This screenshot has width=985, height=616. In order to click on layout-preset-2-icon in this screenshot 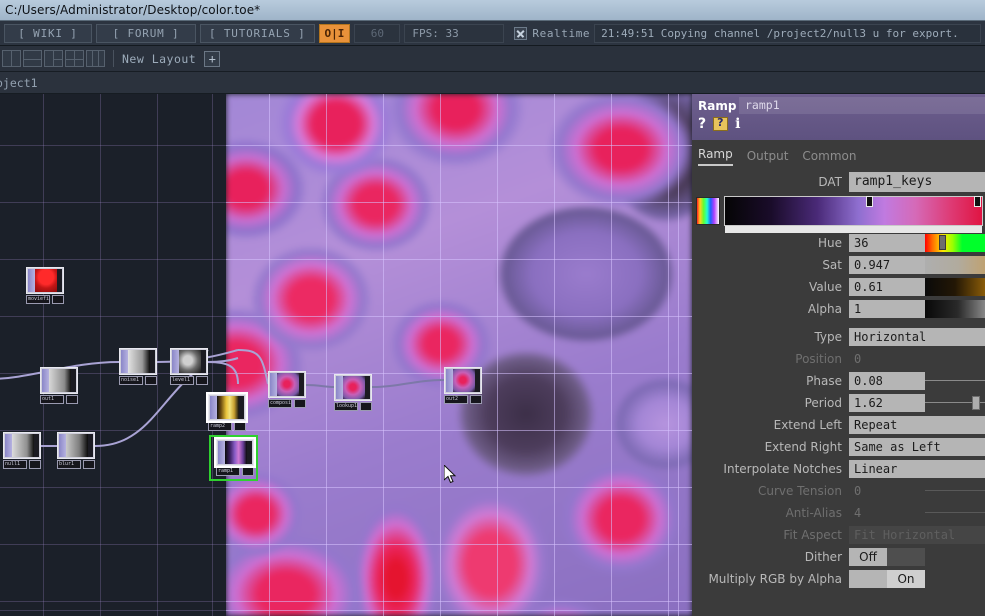, I will do `click(32, 58)`.